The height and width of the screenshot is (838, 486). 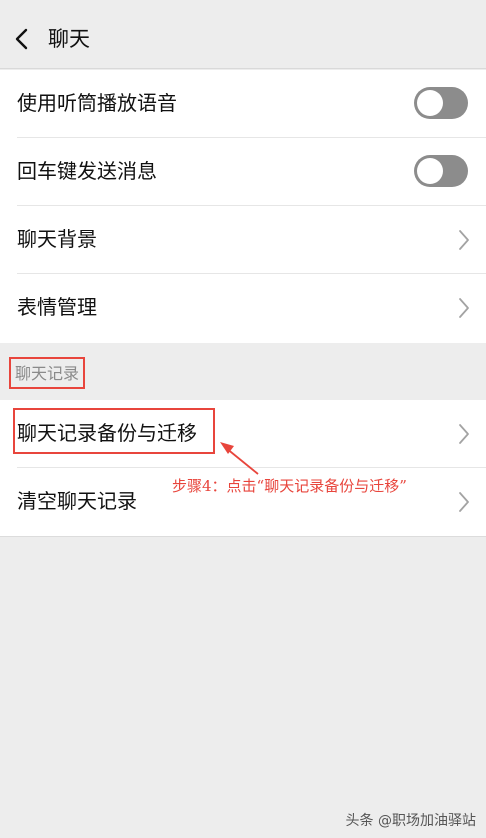 I want to click on highlight-box, so click(x=114, y=431).